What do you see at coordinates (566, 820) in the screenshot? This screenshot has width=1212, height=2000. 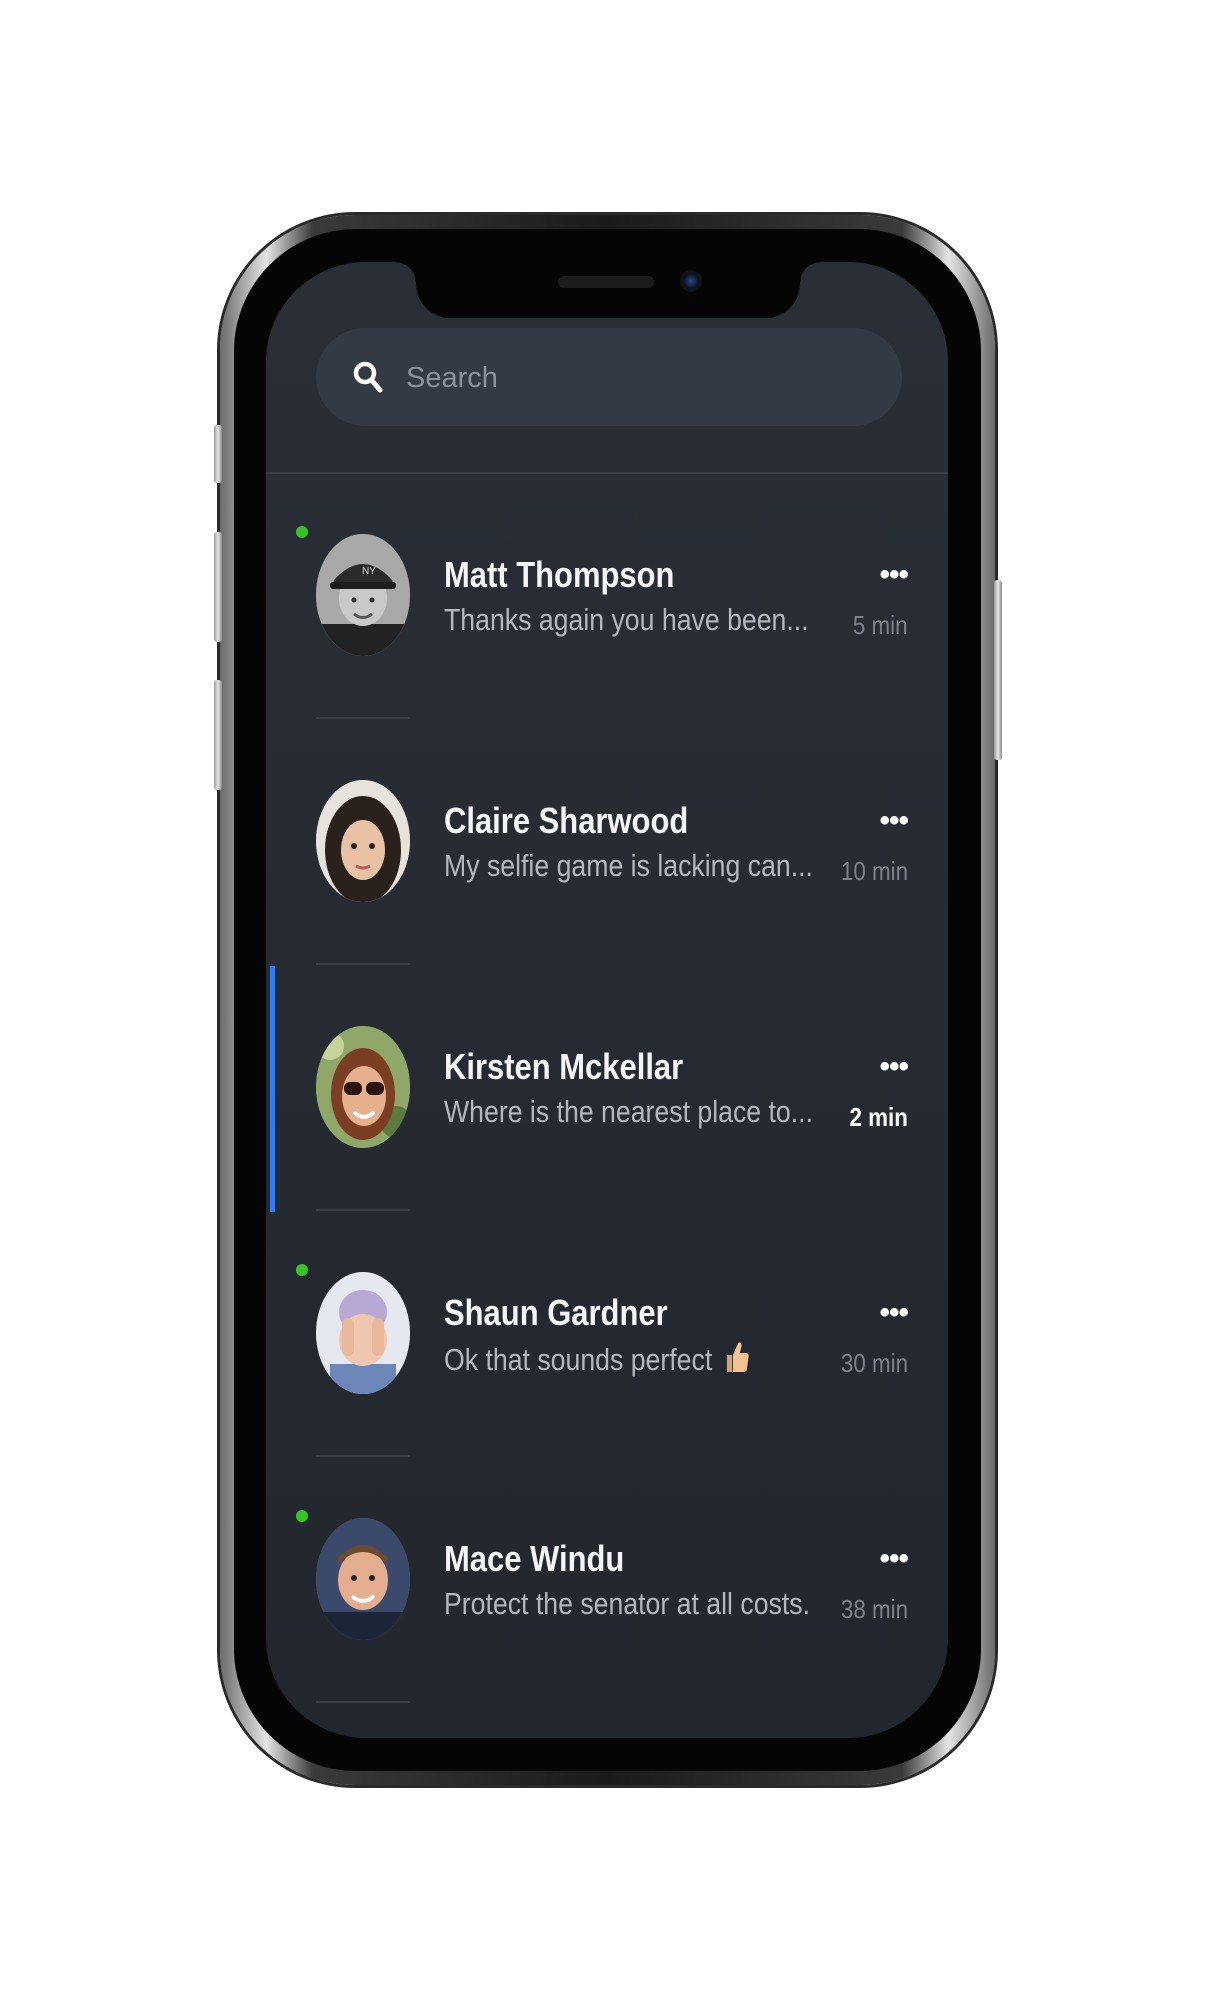 I see `contact-name: Claire Sharwood` at bounding box center [566, 820].